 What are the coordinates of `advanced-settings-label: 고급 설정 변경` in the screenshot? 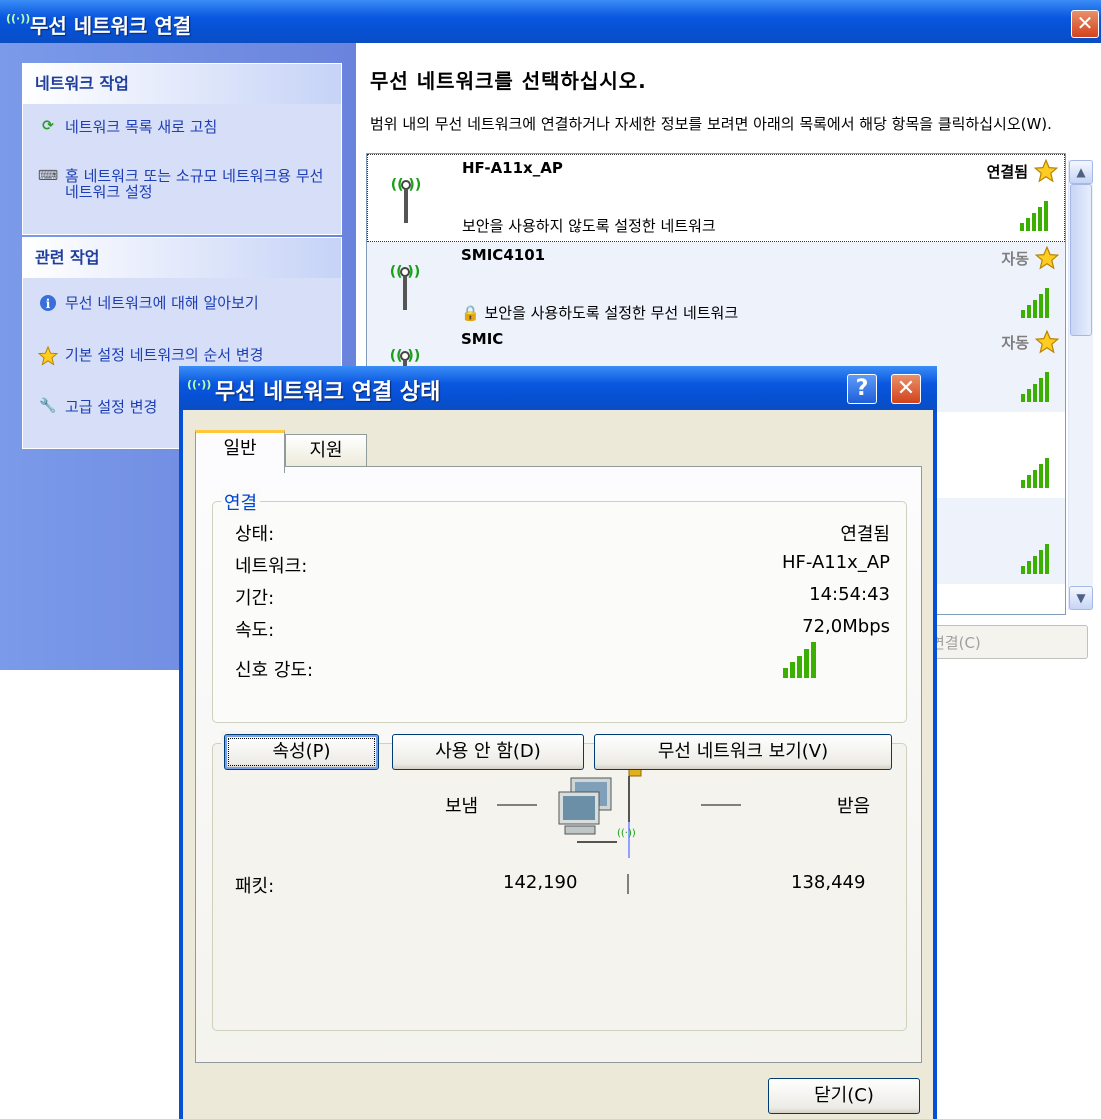 It's located at (111, 407).